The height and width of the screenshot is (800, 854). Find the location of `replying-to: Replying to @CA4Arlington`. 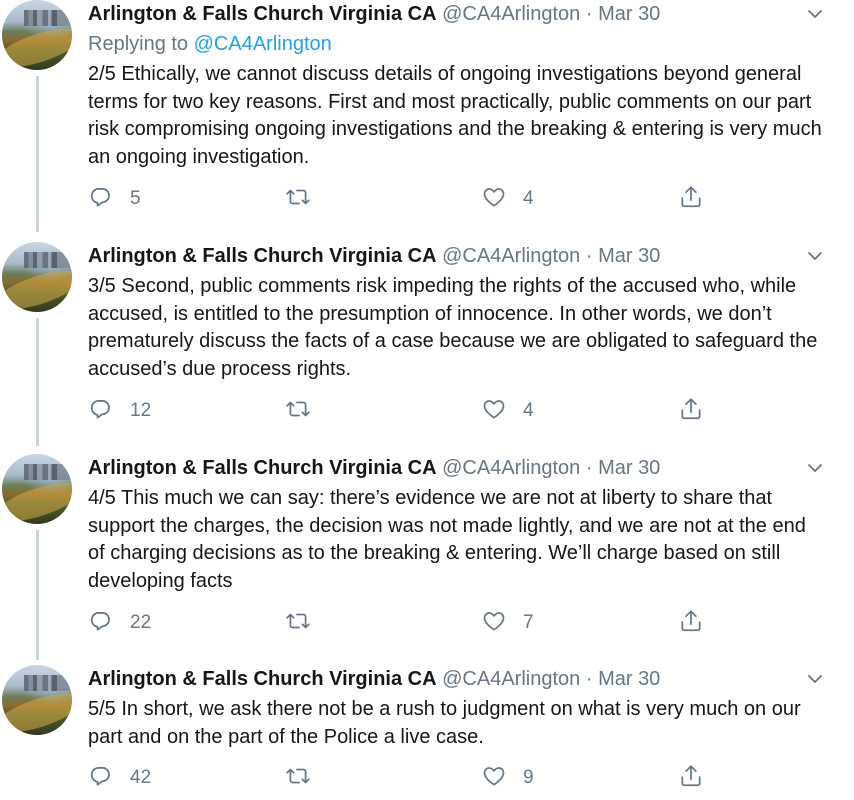

replying-to: Replying to @CA4Arlington is located at coordinates (210, 44).